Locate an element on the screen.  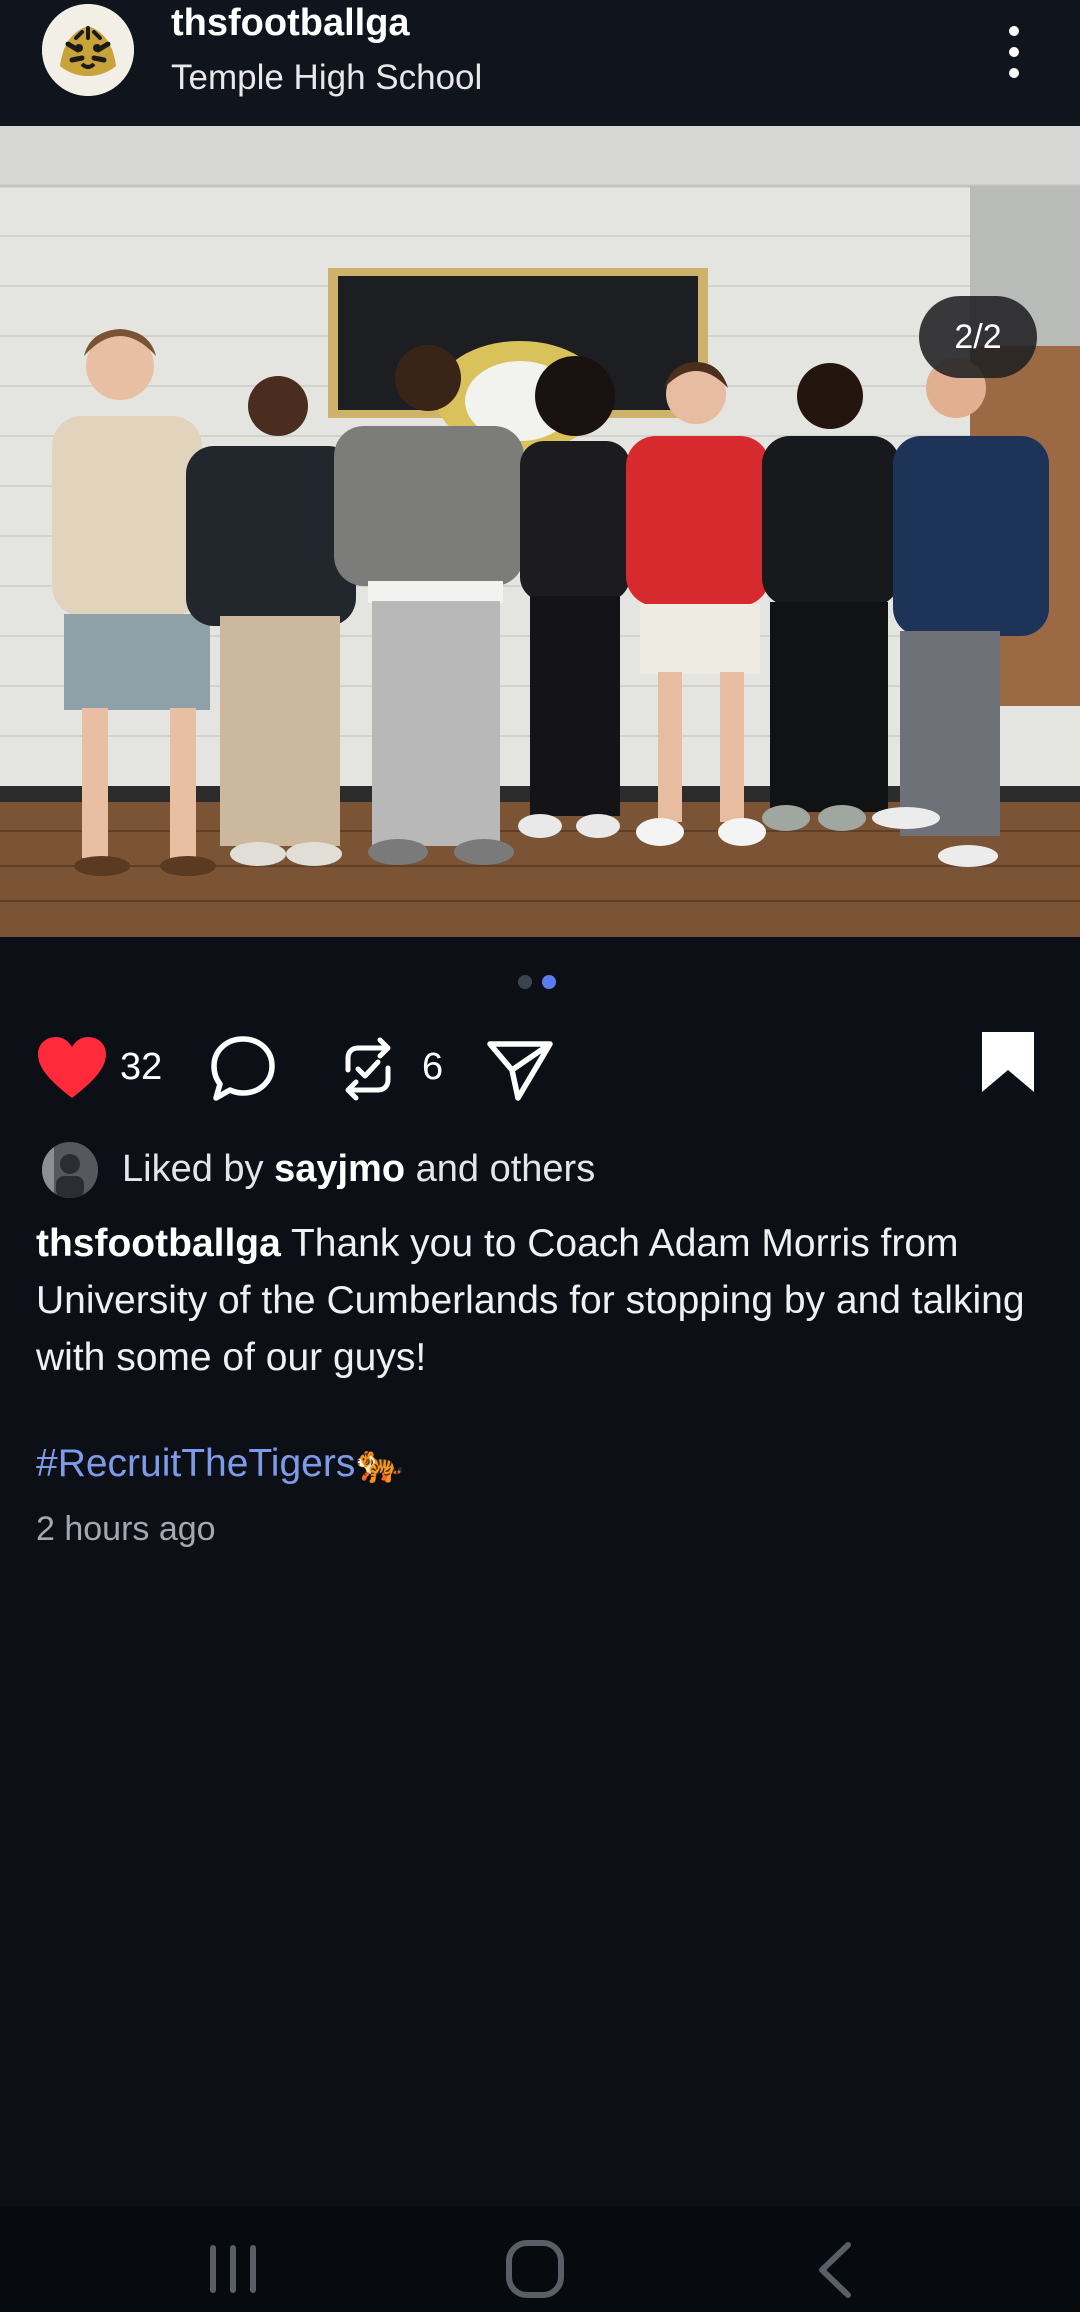
back-icon is located at coordinates (834, 2270).